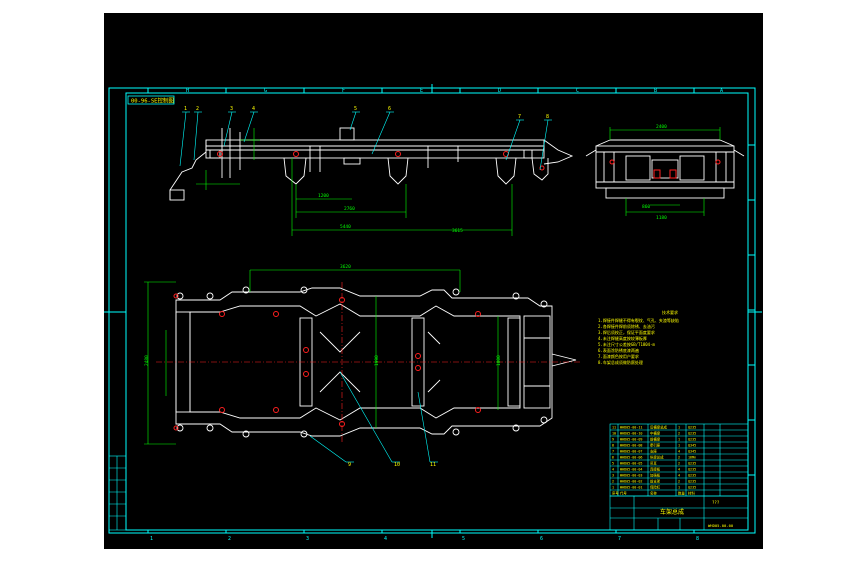 This screenshot has width=867, height=562. Describe the element at coordinates (499, 360) in the screenshot. I see `dim-label: 1800` at that location.